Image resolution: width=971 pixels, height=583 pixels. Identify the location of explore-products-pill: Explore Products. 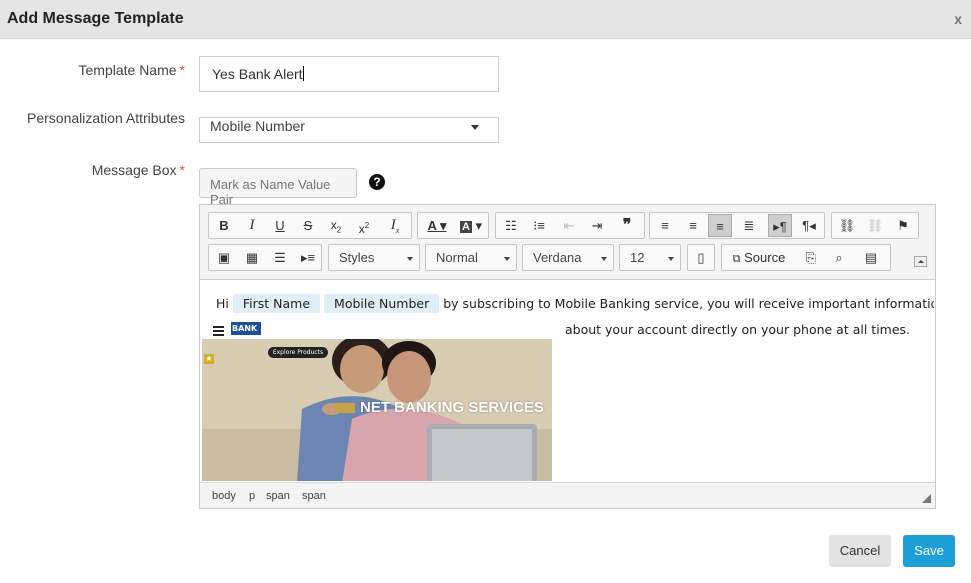
(298, 352).